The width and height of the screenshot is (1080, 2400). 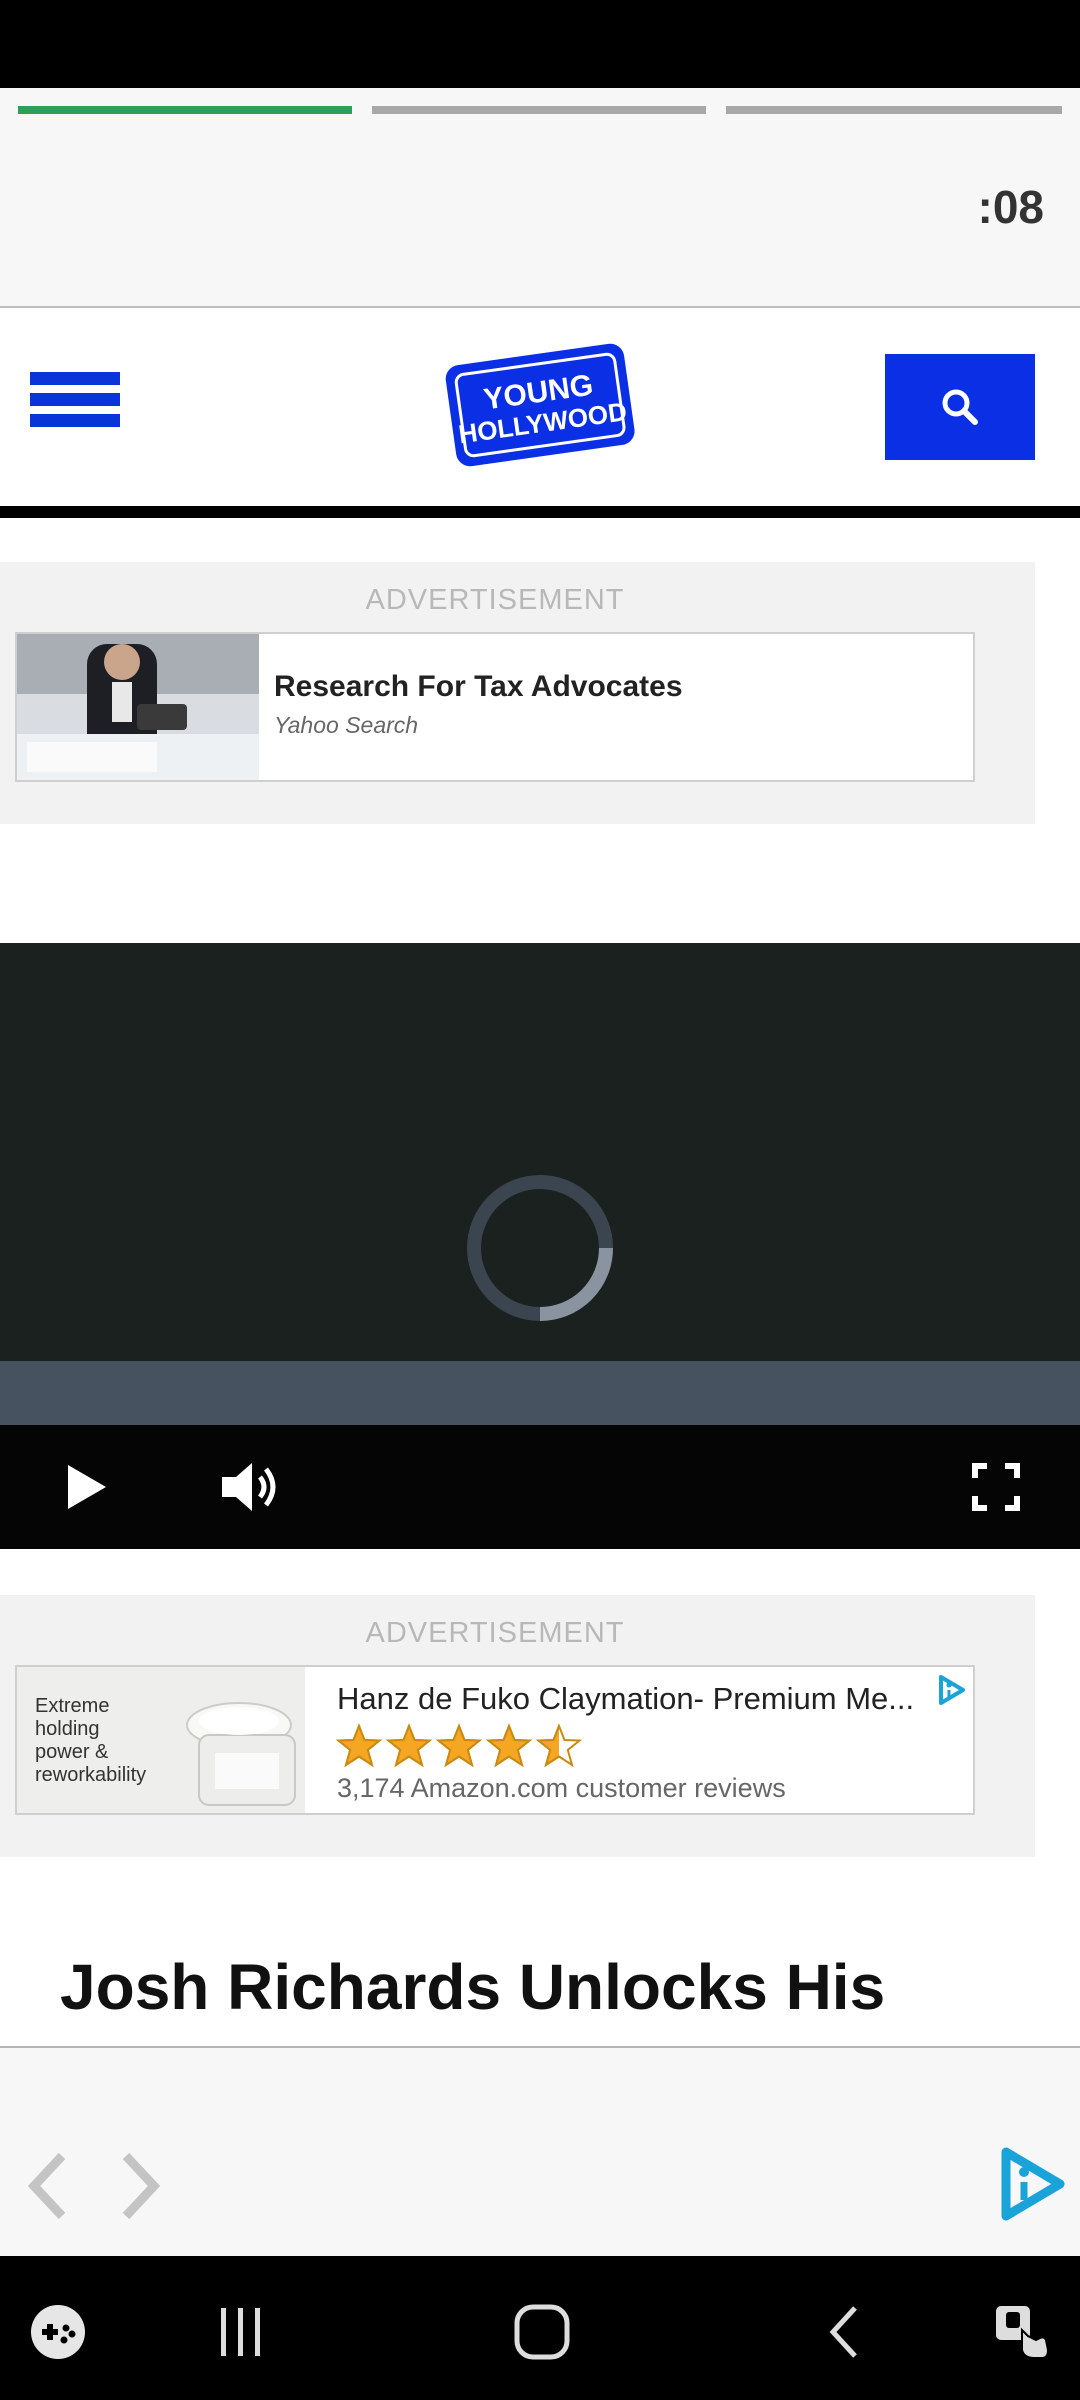 I want to click on accessibility-button, so click(x=1020, y=2332).